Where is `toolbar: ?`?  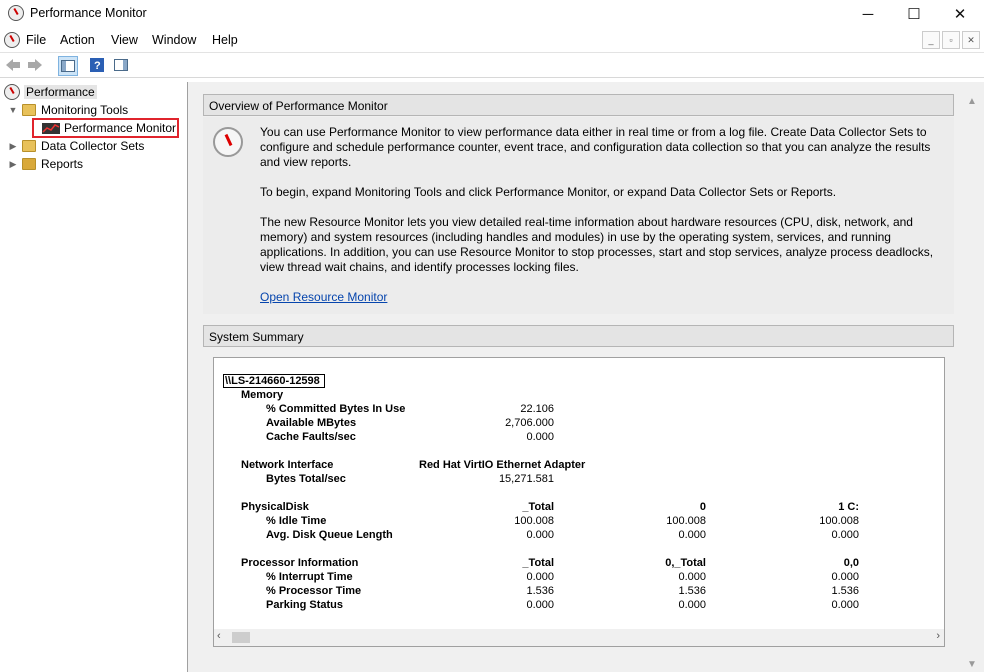
toolbar: ? is located at coordinates (492, 65).